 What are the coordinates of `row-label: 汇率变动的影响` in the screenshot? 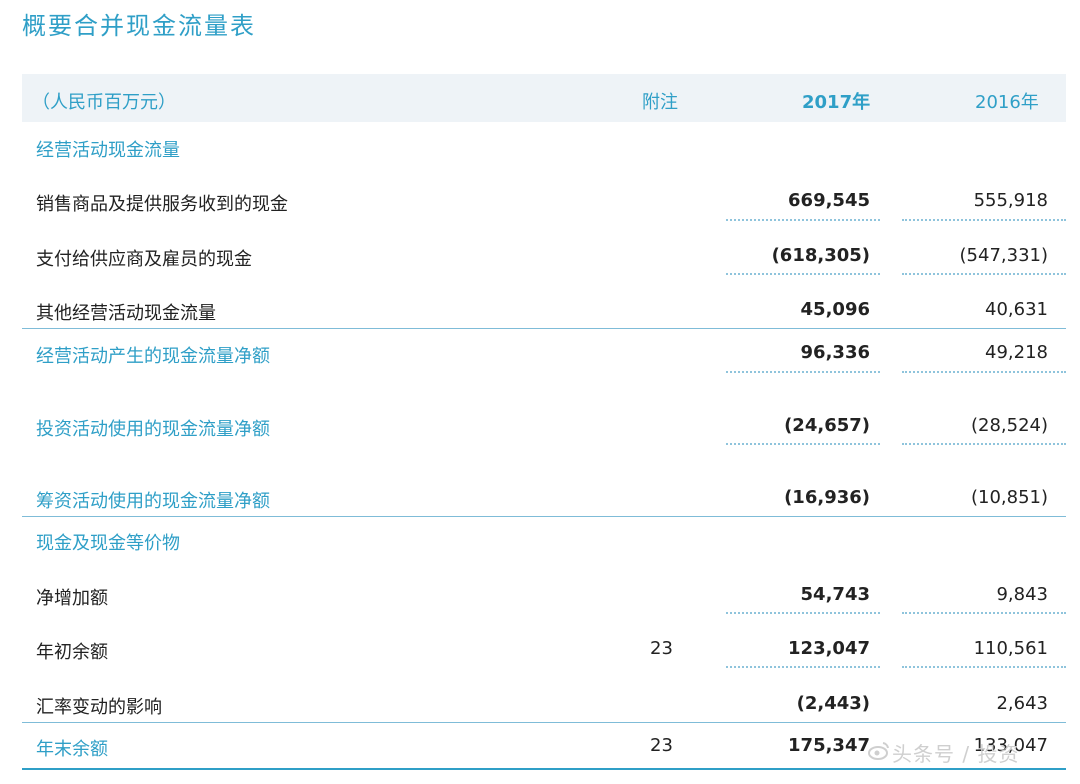 It's located at (99, 707).